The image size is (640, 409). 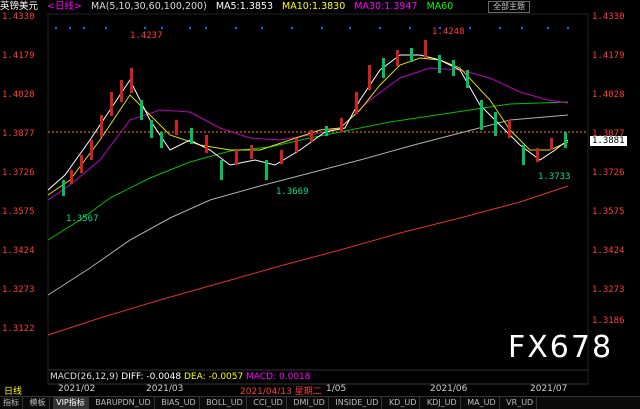 I want to click on high-label-2: 1.4248, so click(x=448, y=32).